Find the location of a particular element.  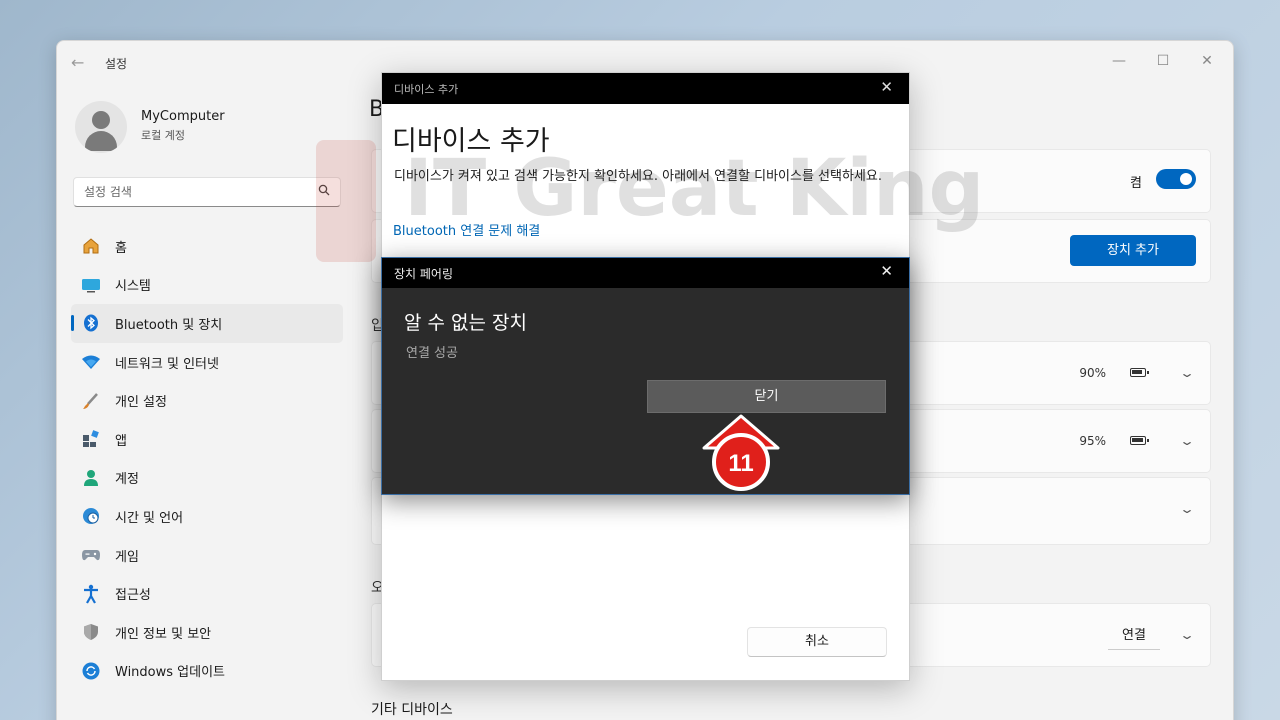

shield-icon is located at coordinates (91, 632).